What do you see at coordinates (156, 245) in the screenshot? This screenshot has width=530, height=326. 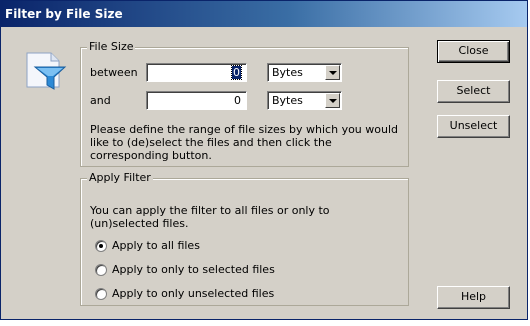 I see `radio-label: Apply to all files` at bounding box center [156, 245].